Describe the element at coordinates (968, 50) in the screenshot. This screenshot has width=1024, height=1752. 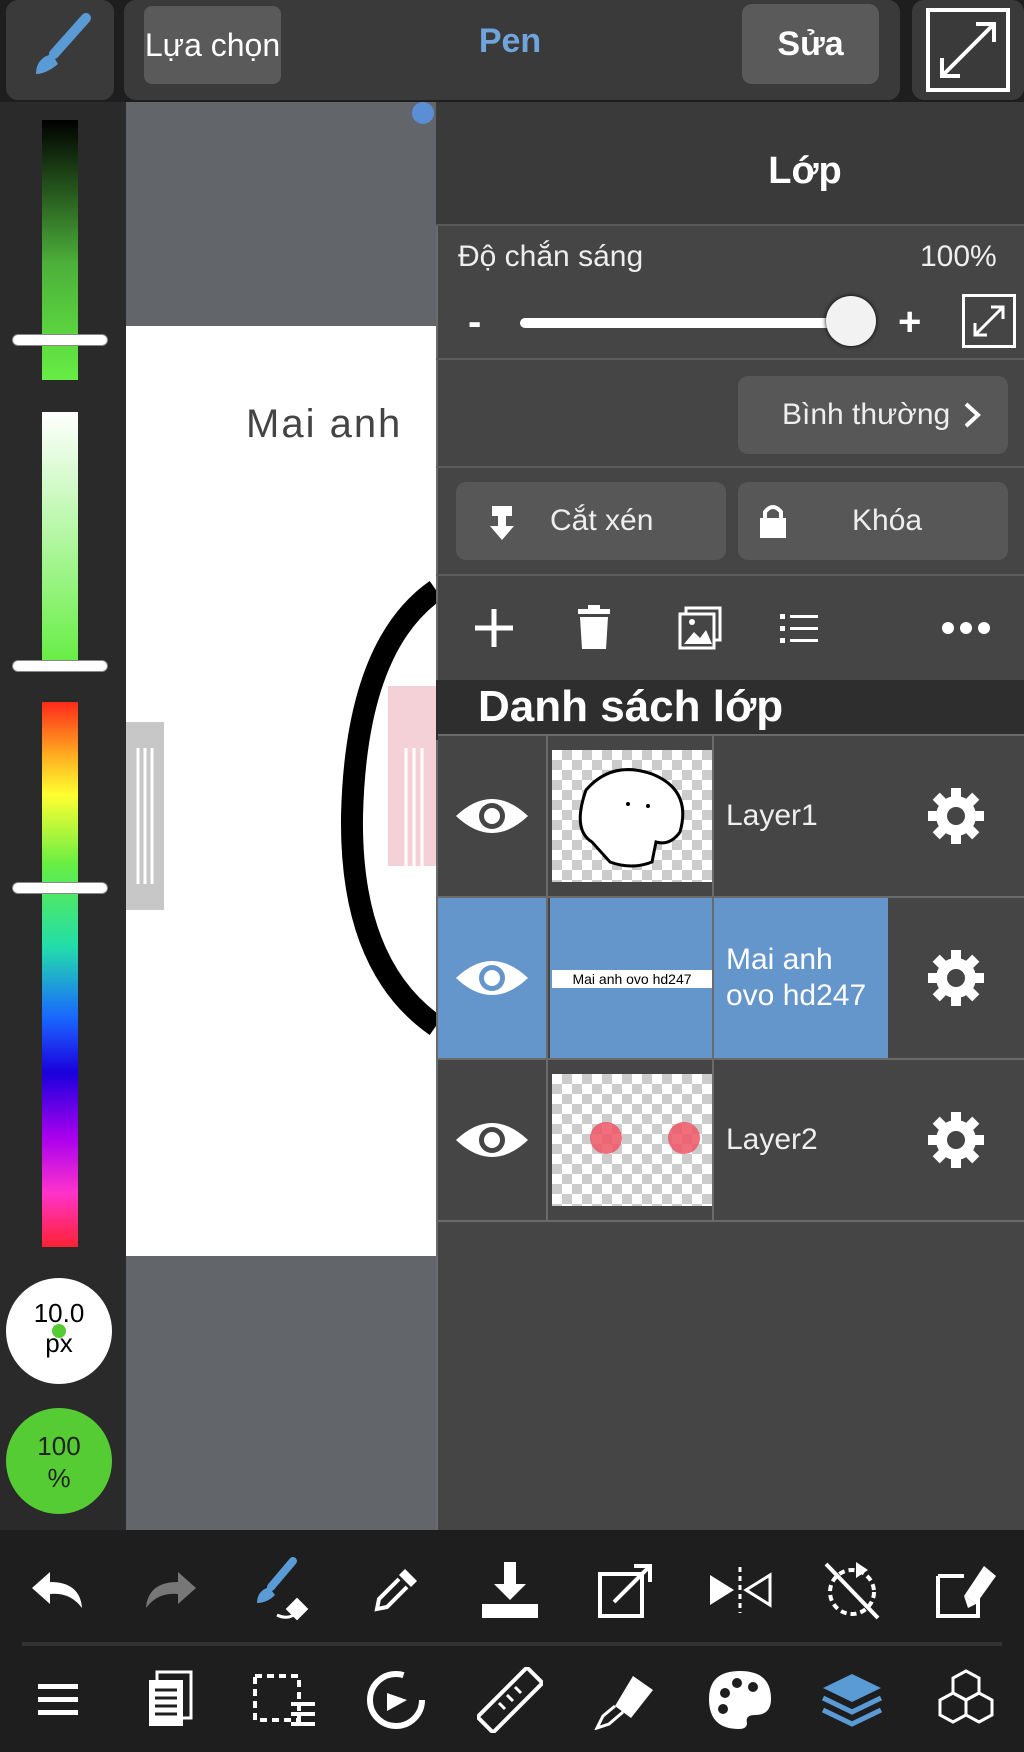
I see `fullscreen-button` at that location.